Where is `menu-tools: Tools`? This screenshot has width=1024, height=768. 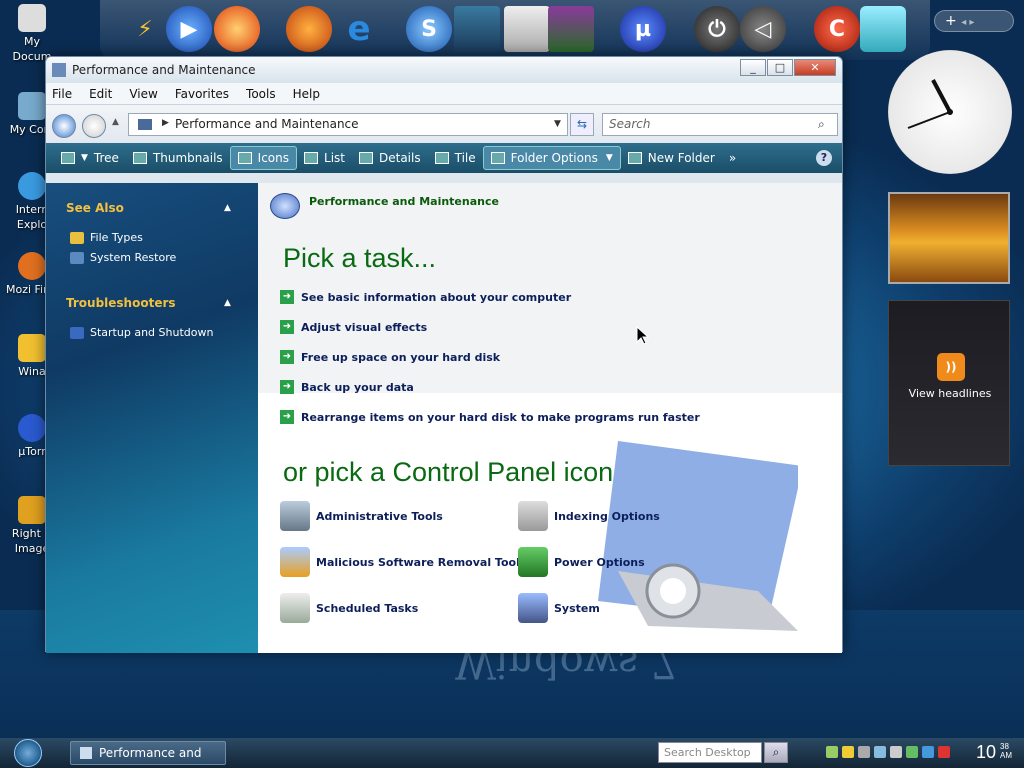
menu-tools: Tools is located at coordinates (261, 94).